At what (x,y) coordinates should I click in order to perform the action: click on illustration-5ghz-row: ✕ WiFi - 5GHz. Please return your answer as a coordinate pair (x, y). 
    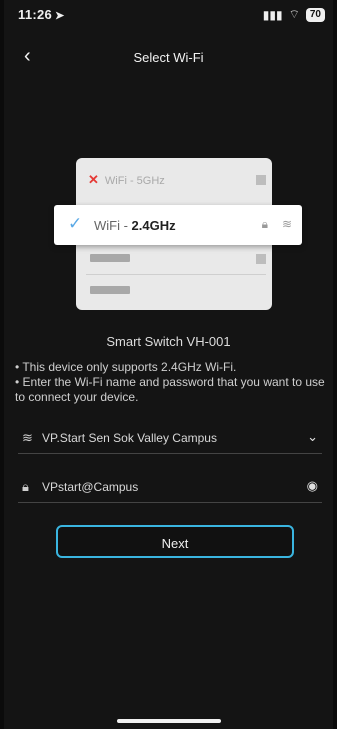
    Looking at the image, I should click on (126, 179).